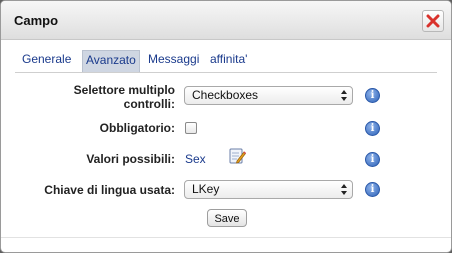  Describe the element at coordinates (36, 20) in the screenshot. I see `dialog-title: Campo` at that location.